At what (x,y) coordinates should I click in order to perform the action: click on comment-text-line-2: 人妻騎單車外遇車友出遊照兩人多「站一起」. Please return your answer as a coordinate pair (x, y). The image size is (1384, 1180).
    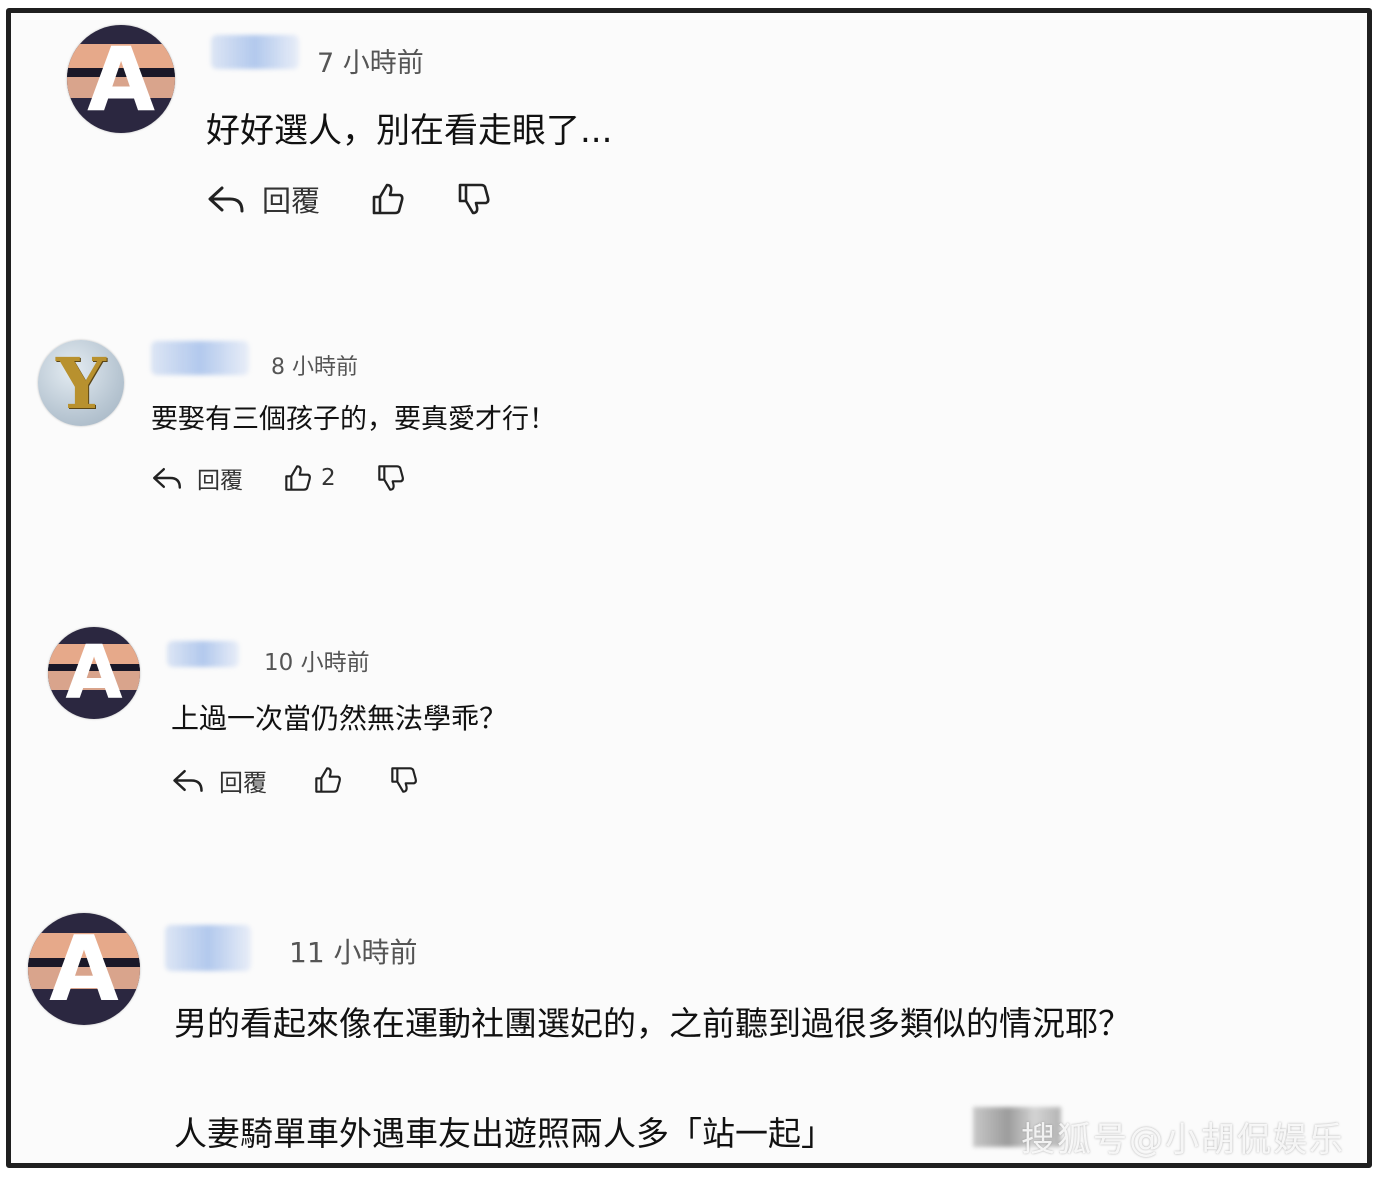
    Looking at the image, I should click on (504, 1133).